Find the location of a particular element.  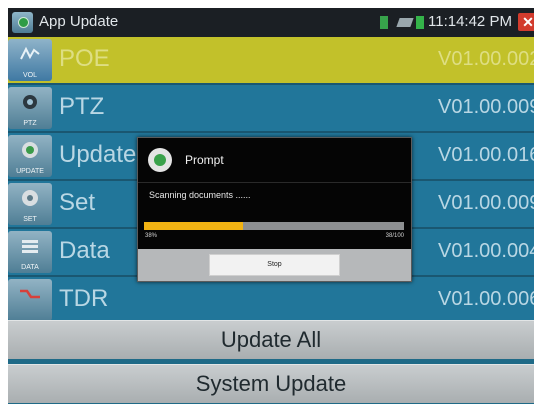

status-bar: App Update 11:14:42 PM ✕ is located at coordinates (271, 22).